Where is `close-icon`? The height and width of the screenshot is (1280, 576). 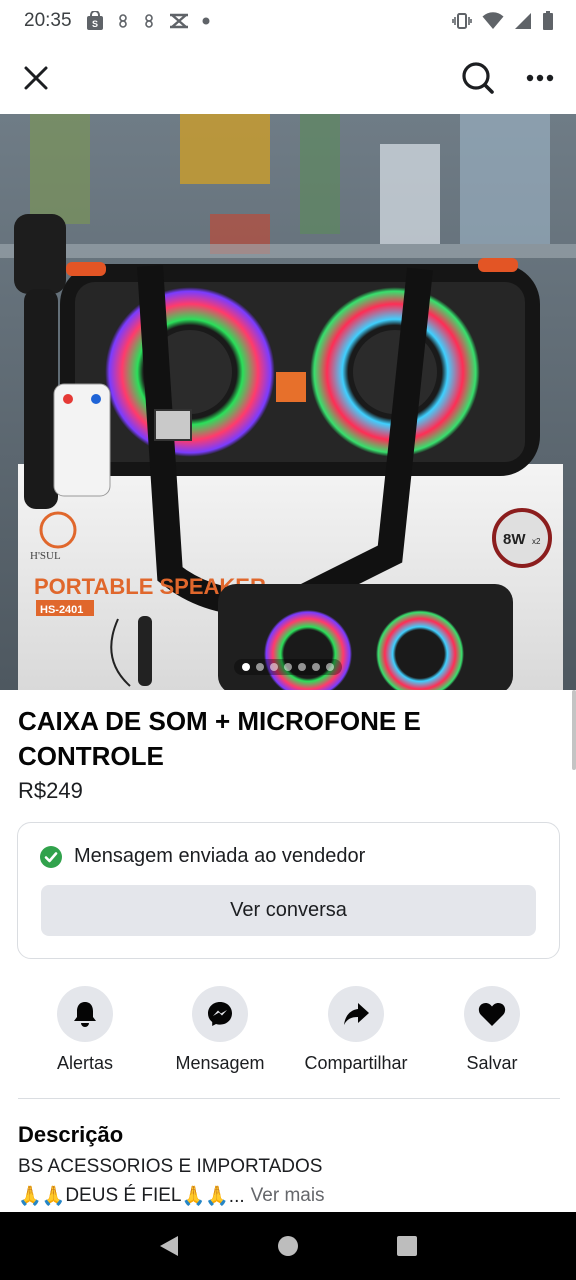
close-icon is located at coordinates (36, 78).